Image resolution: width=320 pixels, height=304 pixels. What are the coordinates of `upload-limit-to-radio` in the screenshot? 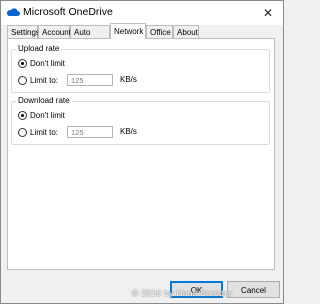 It's located at (22, 80).